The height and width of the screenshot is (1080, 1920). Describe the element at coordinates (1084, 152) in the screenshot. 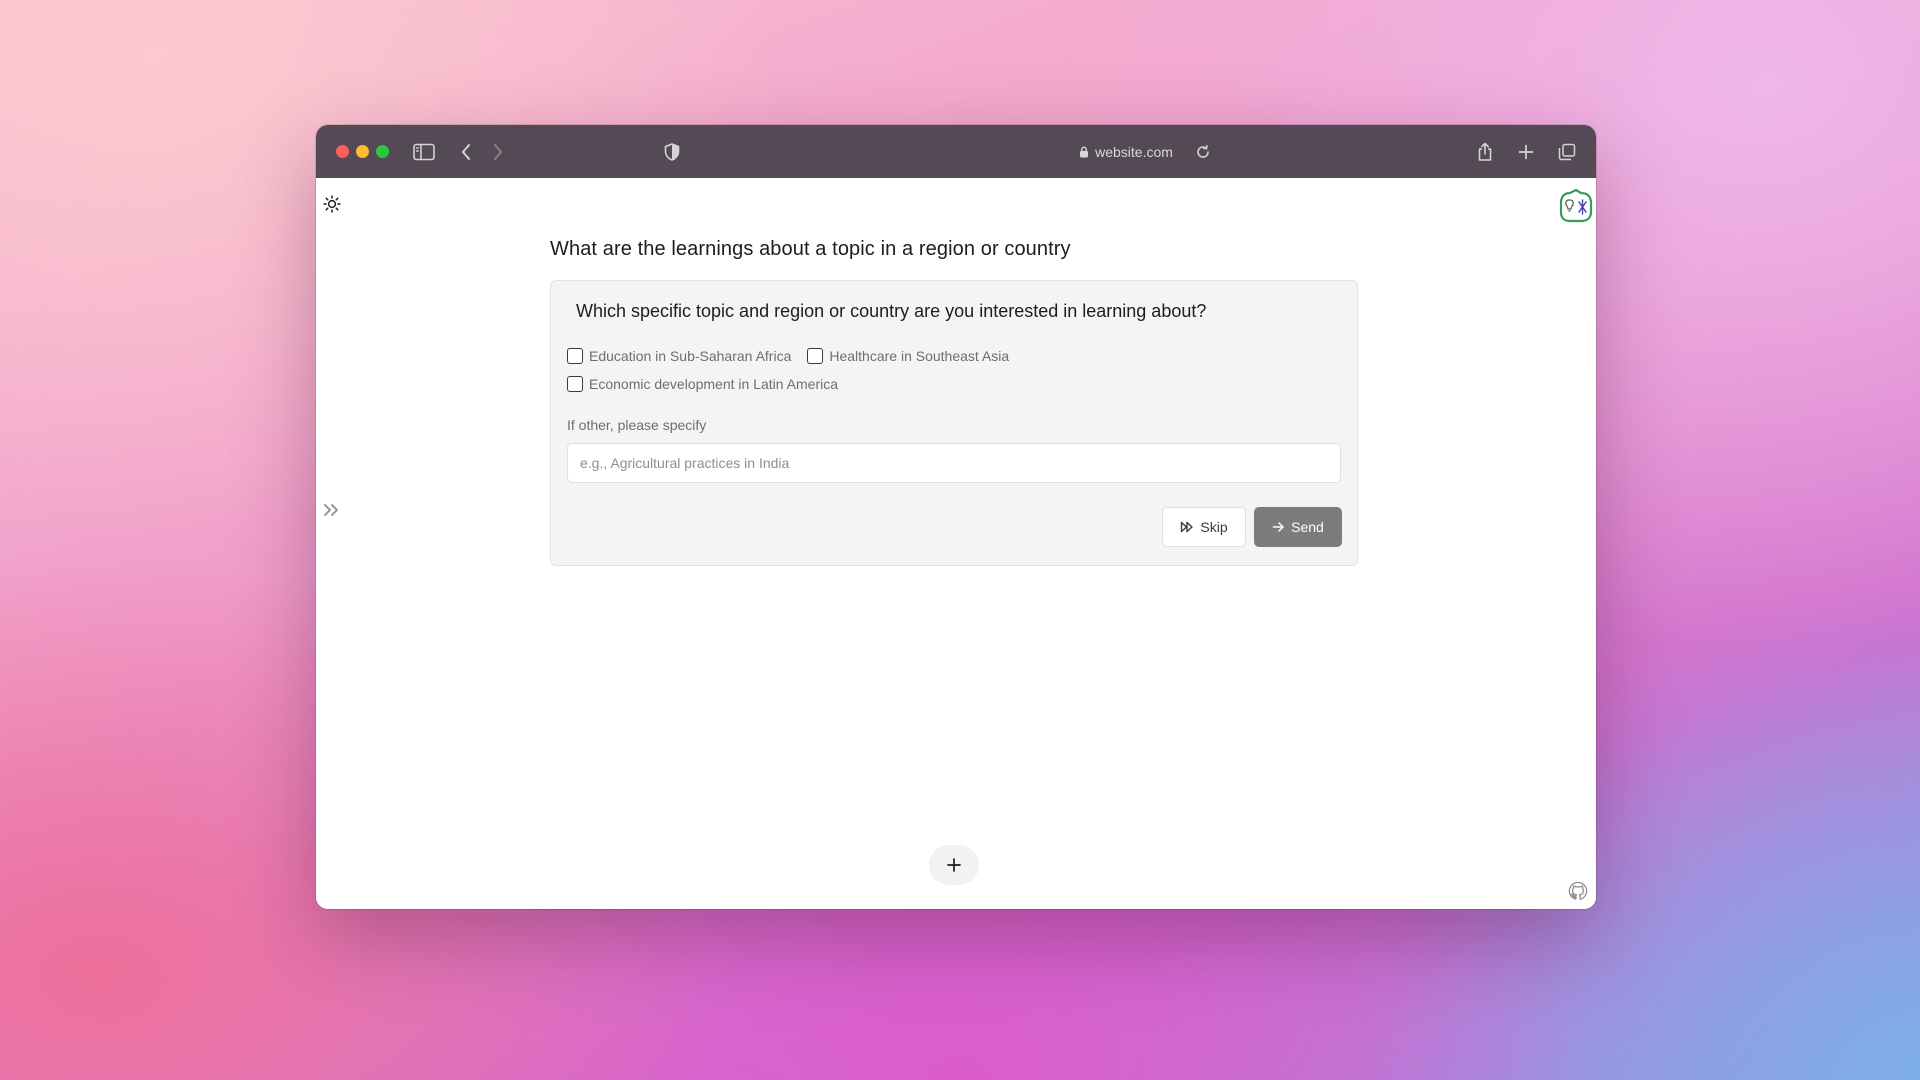

I see `lock-icon` at that location.